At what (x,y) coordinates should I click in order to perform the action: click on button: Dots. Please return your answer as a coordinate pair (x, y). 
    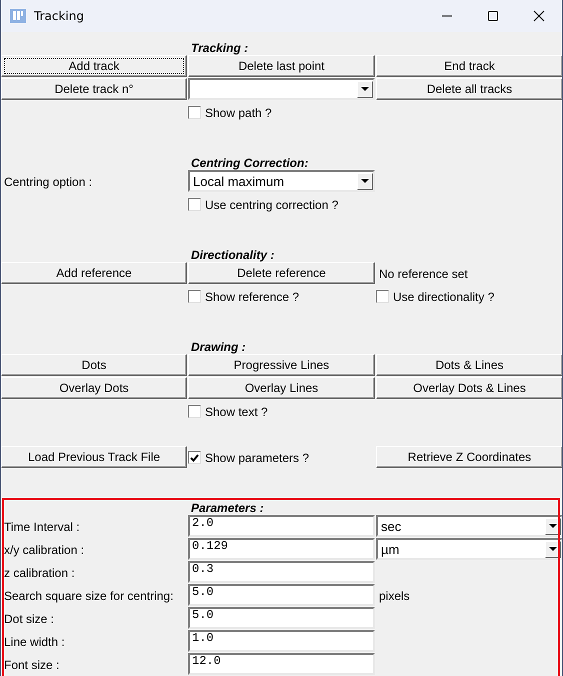
    Looking at the image, I should click on (94, 365).